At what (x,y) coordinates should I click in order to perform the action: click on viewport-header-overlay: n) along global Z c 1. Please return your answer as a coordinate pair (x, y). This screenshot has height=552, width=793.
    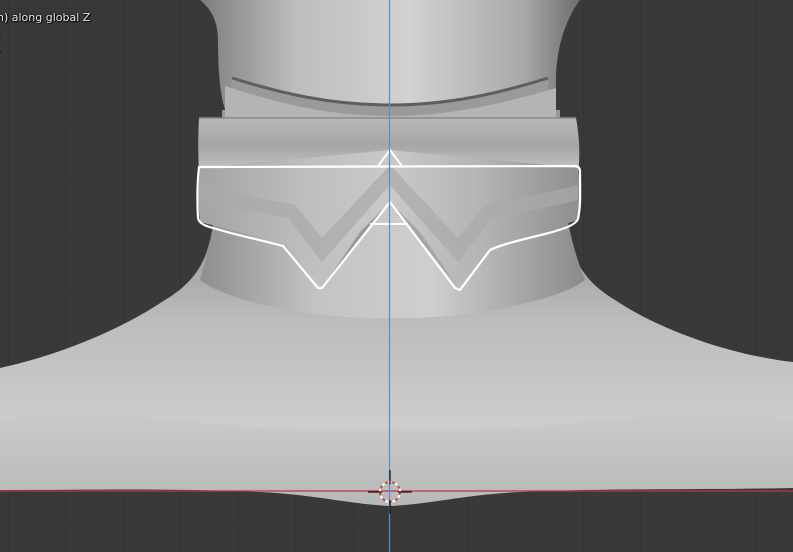
    Looking at the image, I should click on (45, 32).